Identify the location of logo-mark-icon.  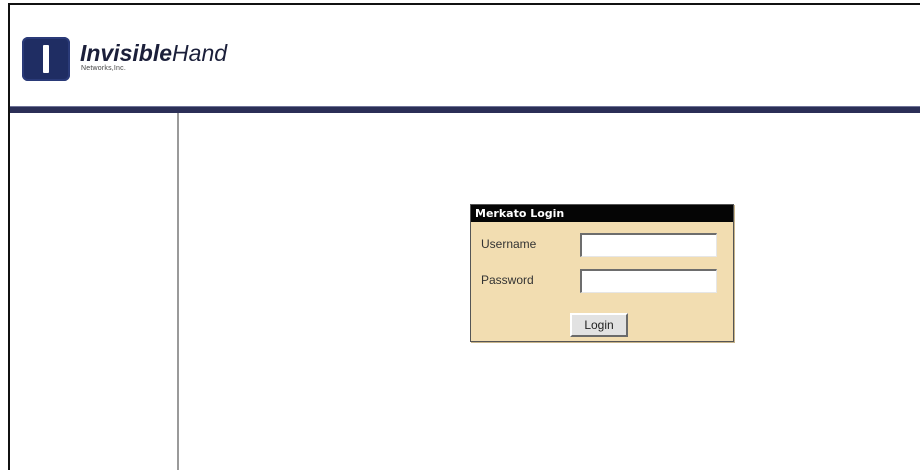
(46, 59).